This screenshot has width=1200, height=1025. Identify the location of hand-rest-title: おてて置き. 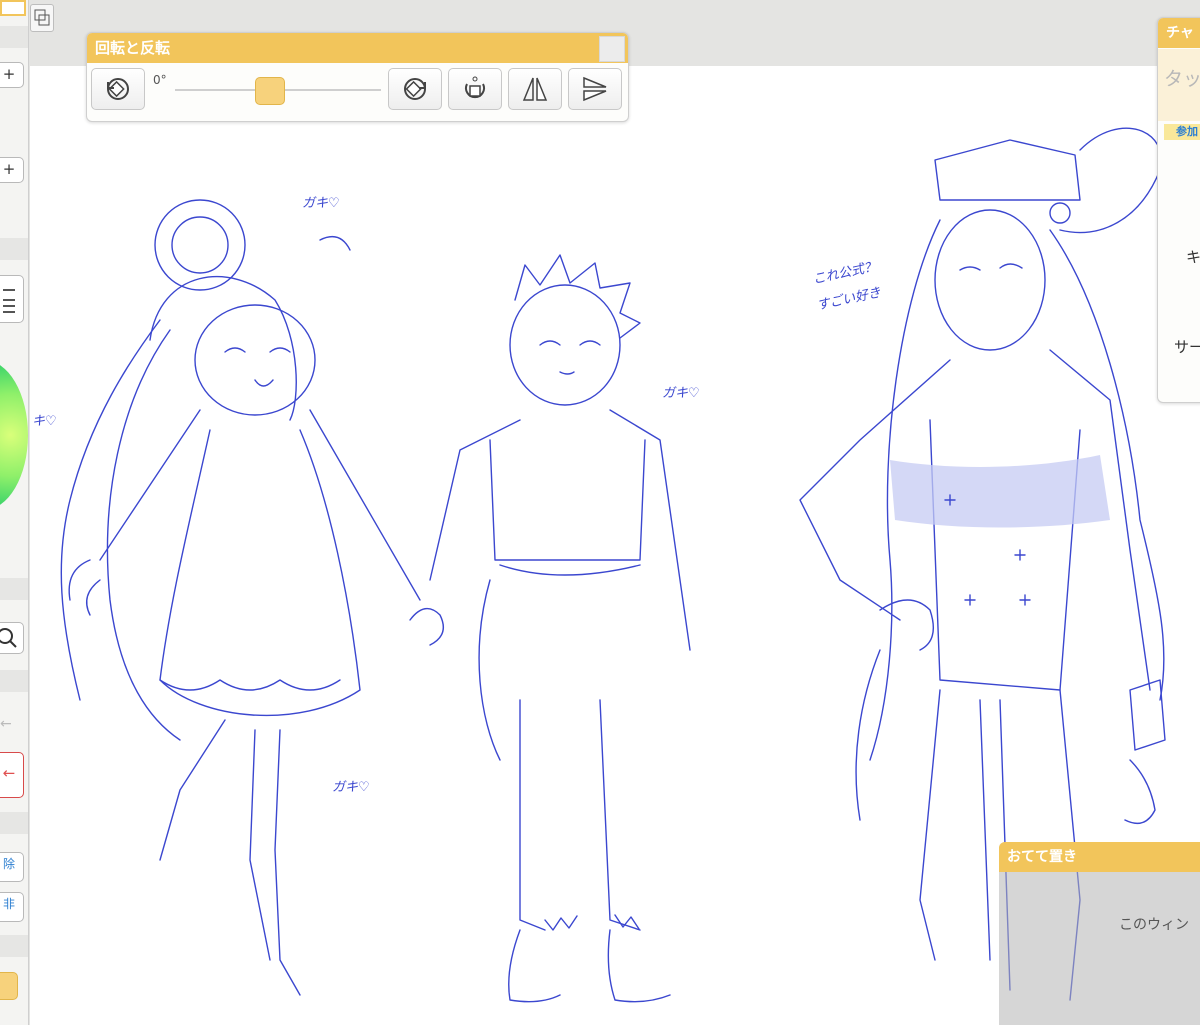
(1099, 857).